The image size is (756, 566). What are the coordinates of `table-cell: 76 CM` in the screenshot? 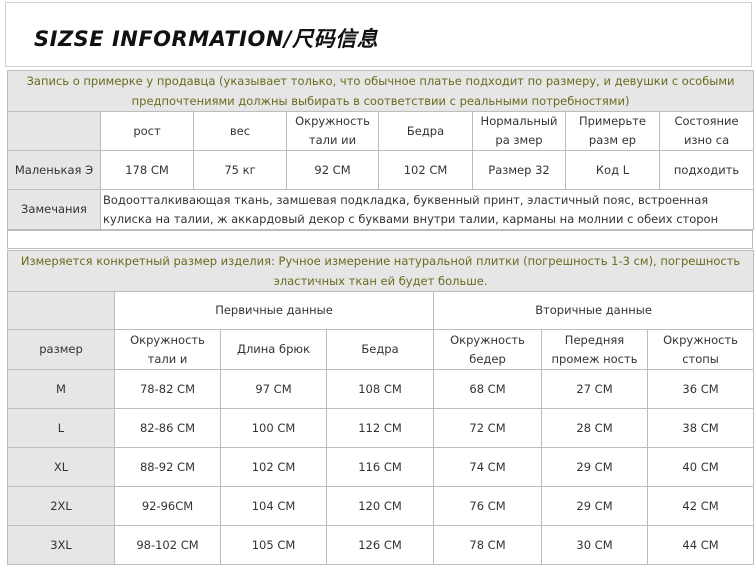 It's located at (487, 506).